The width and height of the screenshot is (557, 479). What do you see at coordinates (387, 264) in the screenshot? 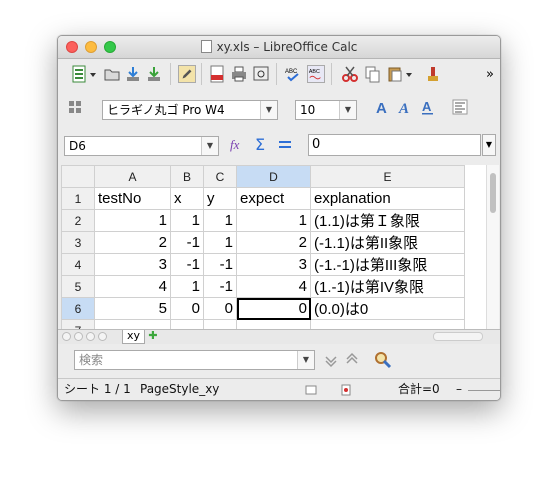
I see `cell: (-1.-1)は第III象限` at bounding box center [387, 264].